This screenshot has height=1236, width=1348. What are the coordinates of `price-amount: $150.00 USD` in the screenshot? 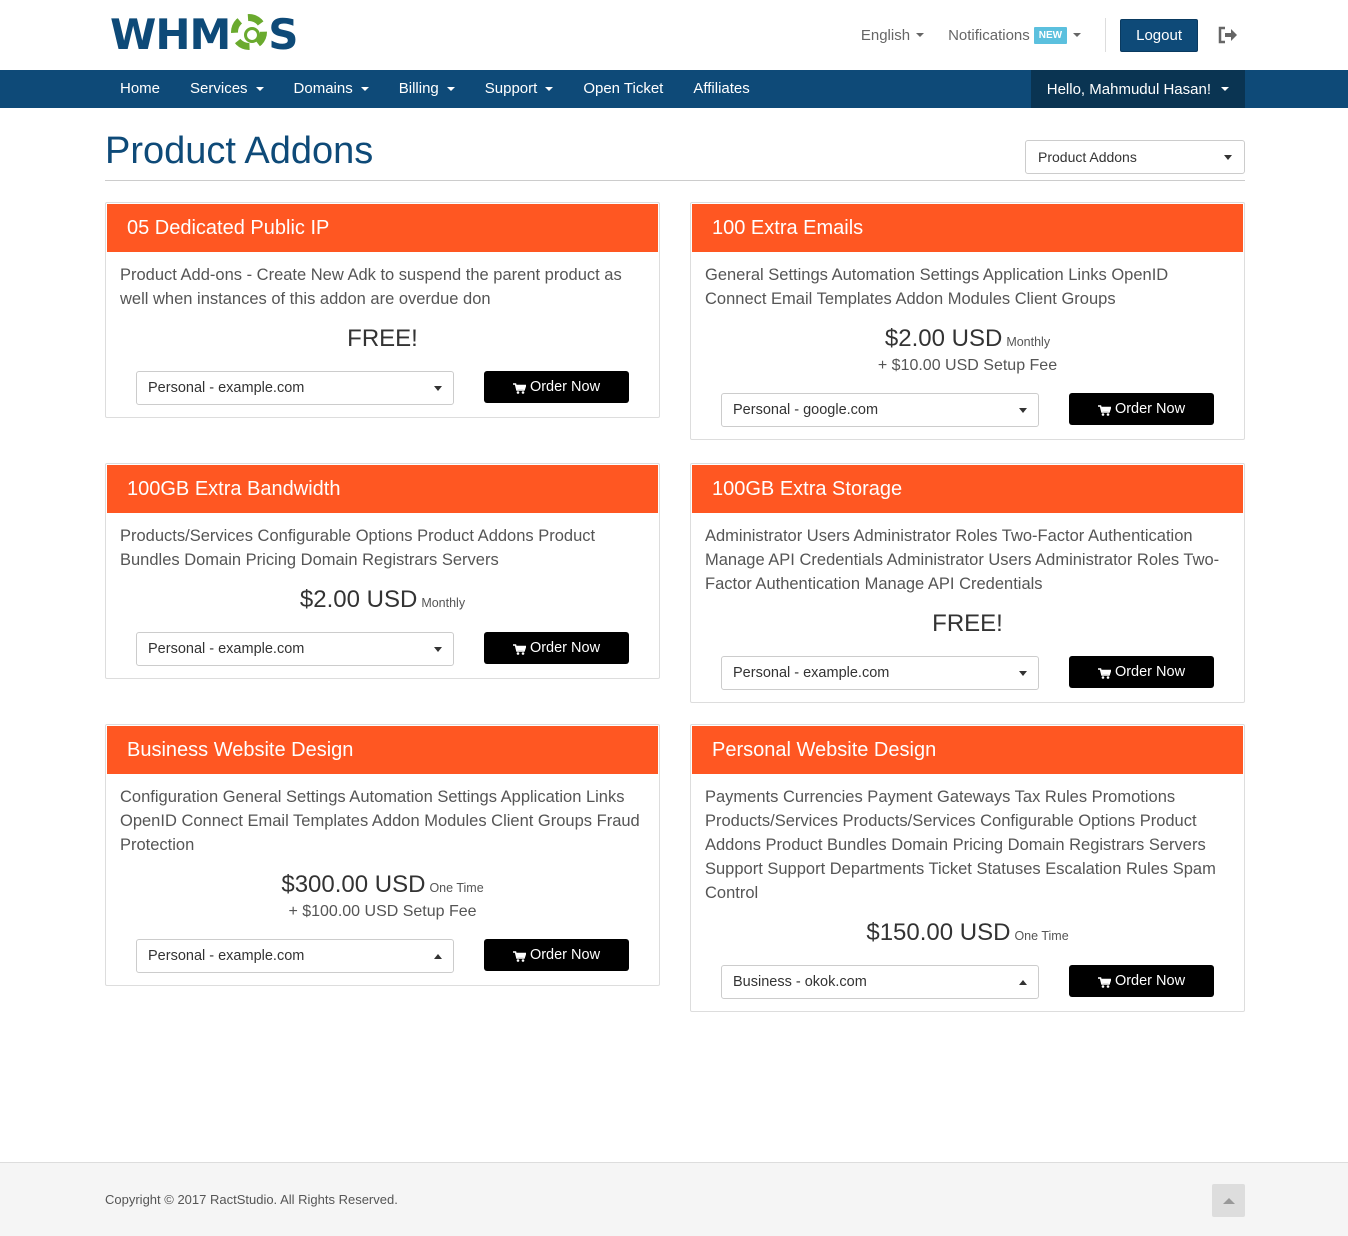 It's located at (938, 932).